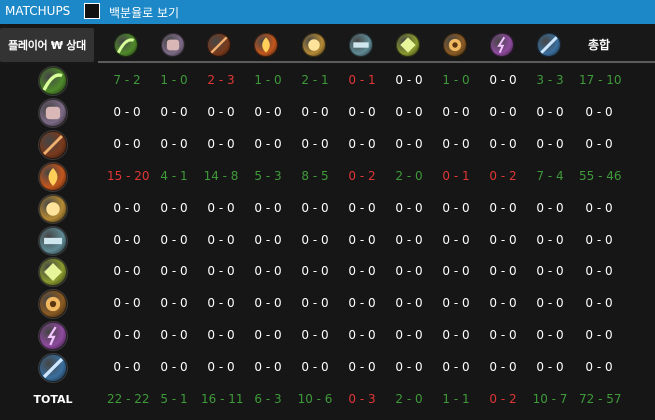  Describe the element at coordinates (327, 12) in the screenshot. I see `title-bar: MATCHUPS 백분율로 보기` at that location.